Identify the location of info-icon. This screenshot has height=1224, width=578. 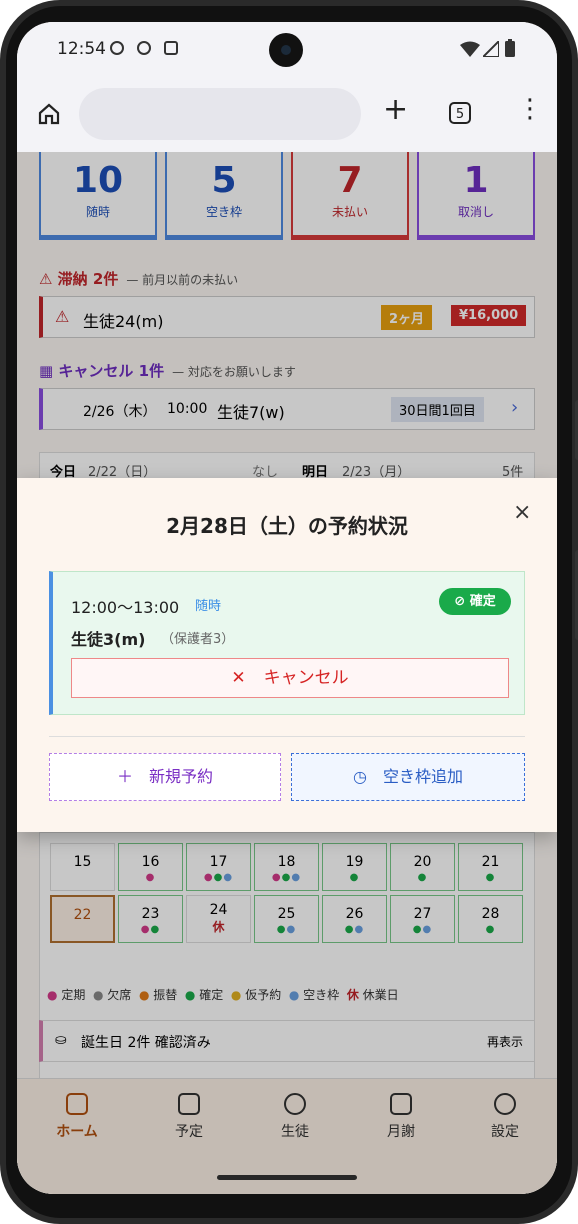
(144, 48).